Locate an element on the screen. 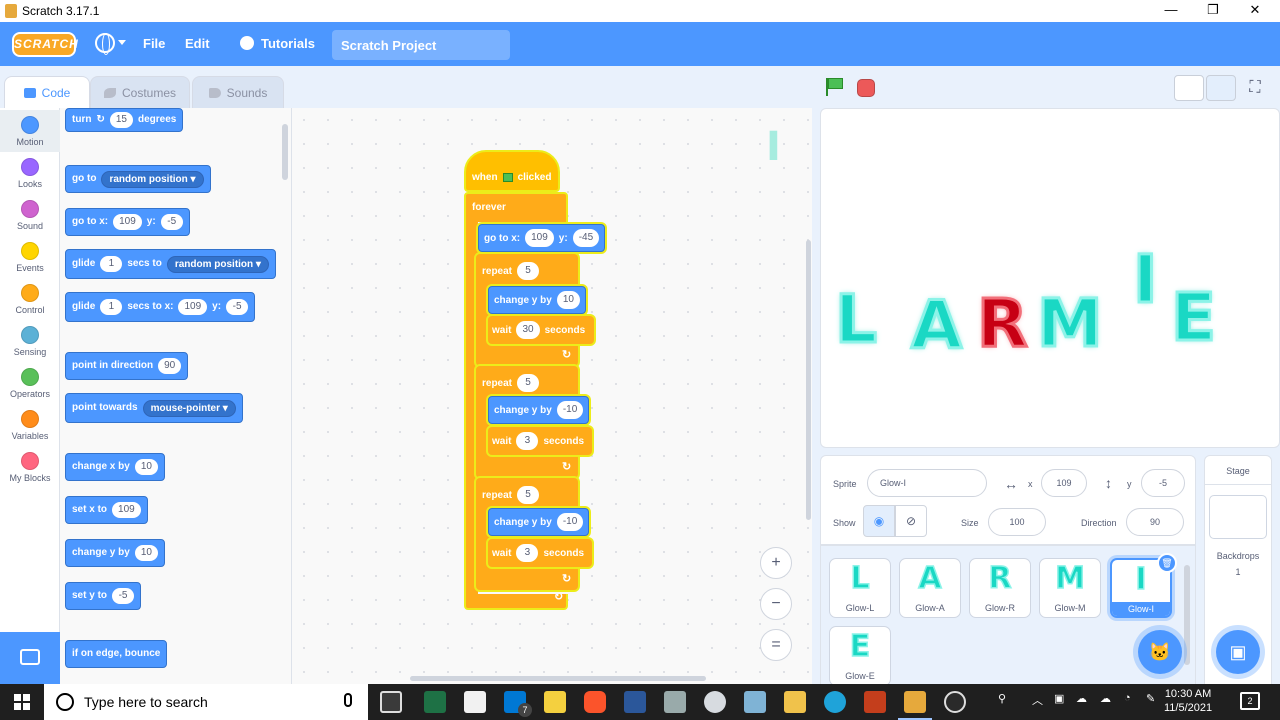 The width and height of the screenshot is (1280, 720). stage-thumbnail is located at coordinates (1238, 517).